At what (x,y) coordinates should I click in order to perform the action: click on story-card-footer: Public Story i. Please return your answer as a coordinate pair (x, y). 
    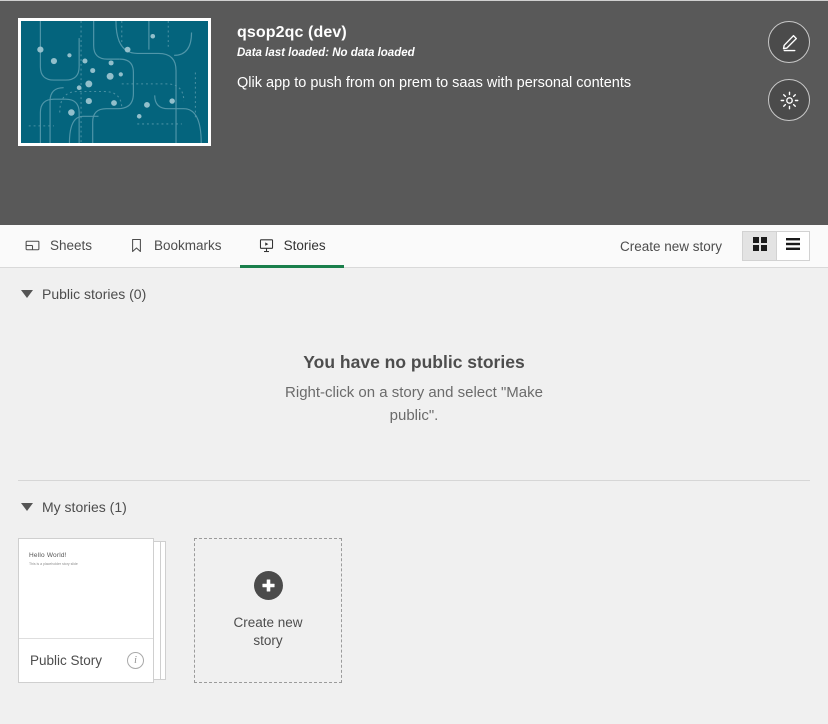
    Looking at the image, I should click on (86, 660).